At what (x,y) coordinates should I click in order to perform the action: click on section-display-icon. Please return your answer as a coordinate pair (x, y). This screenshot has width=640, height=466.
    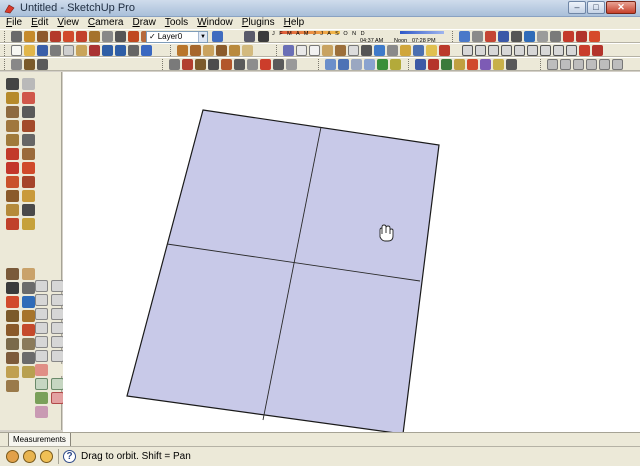
    Looking at the image, I should click on (568, 36).